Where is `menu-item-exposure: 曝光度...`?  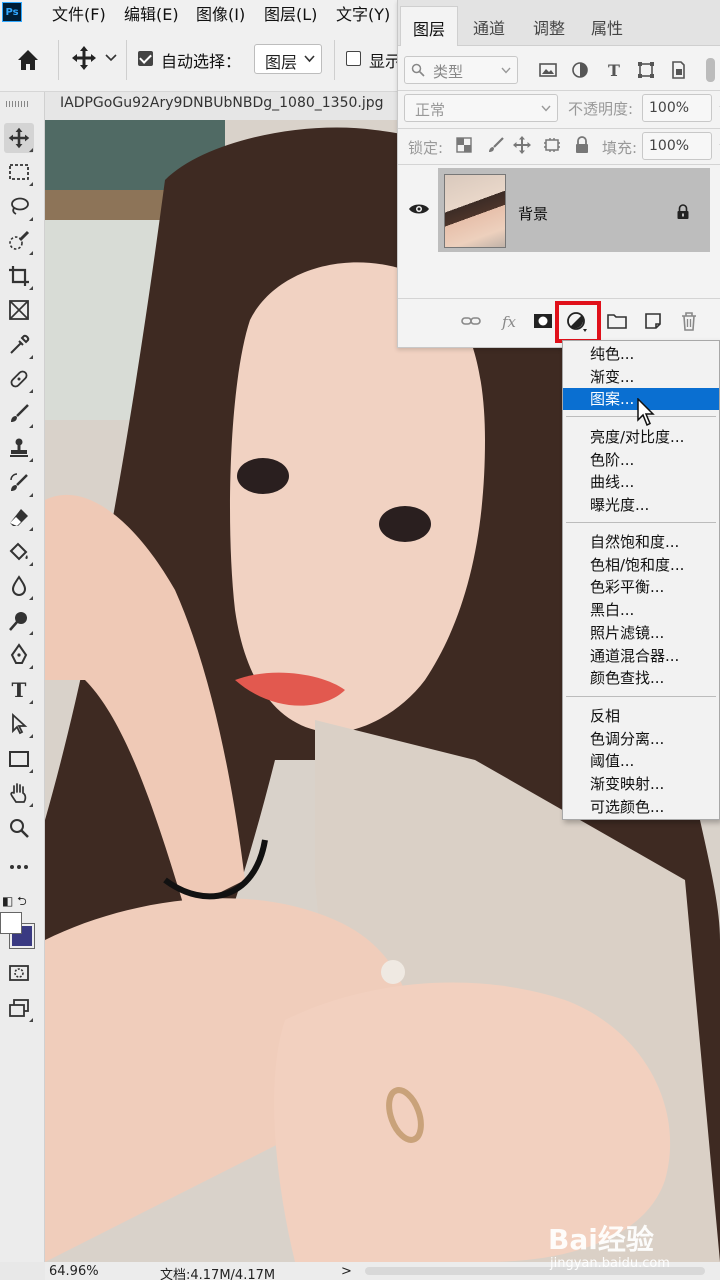
menu-item-exposure: 曝光度... is located at coordinates (641, 505).